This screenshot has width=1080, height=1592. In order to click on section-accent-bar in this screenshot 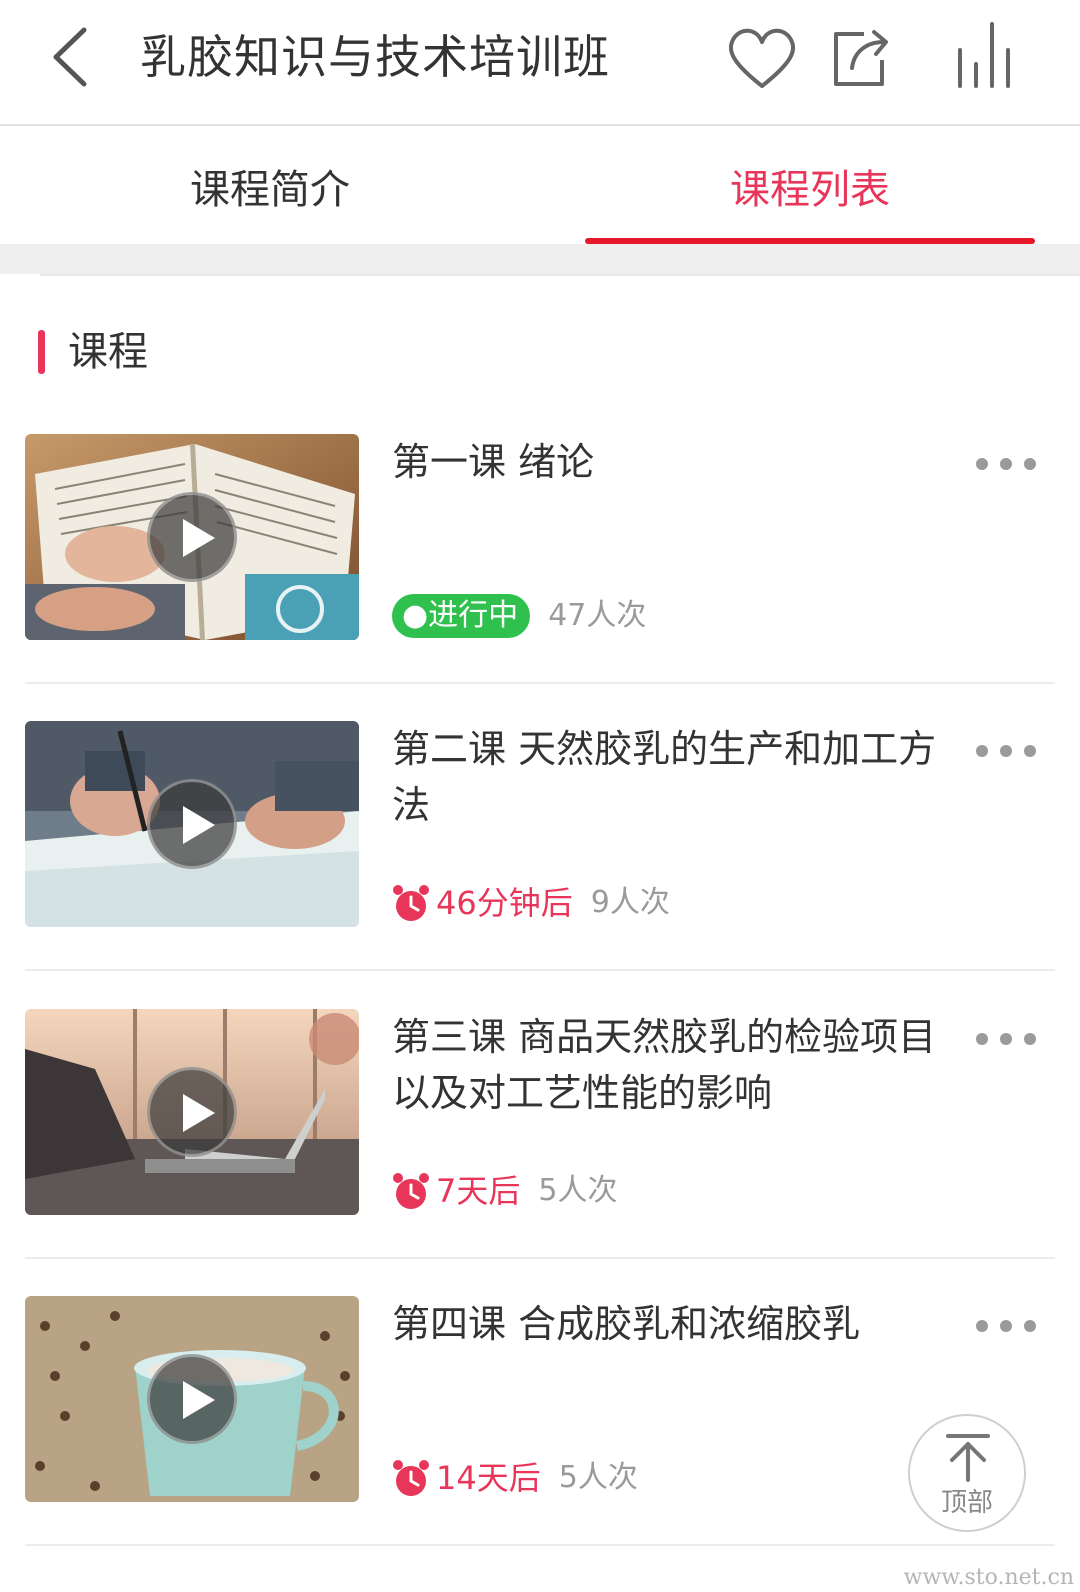, I will do `click(41, 352)`.